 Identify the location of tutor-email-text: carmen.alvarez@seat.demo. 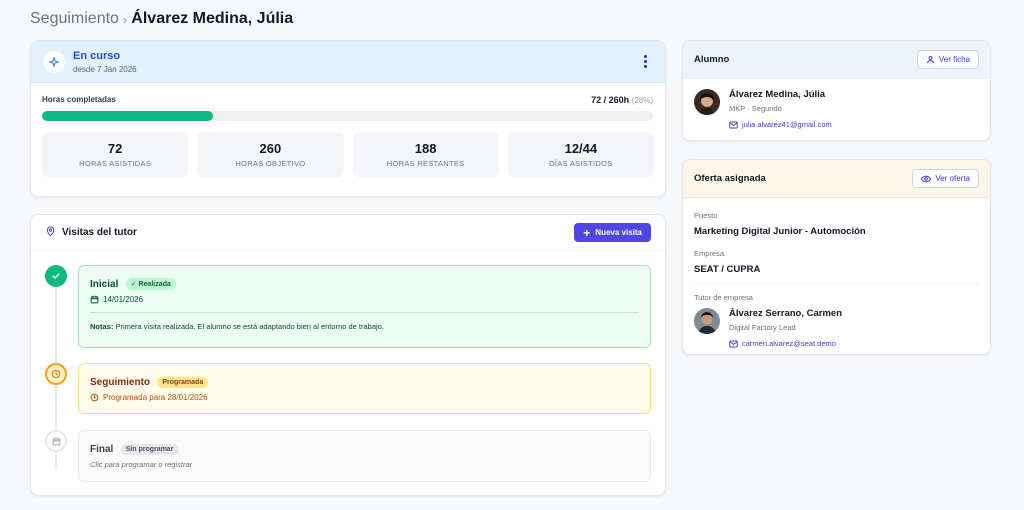
(789, 343).